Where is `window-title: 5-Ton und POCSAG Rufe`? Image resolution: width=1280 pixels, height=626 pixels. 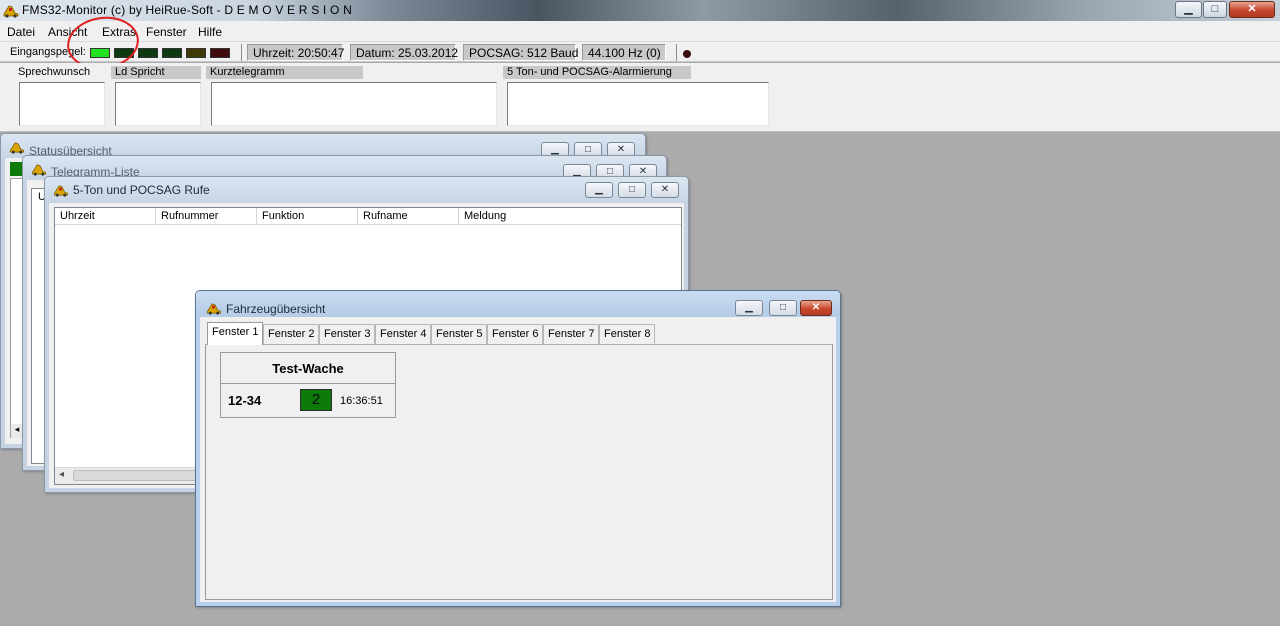
window-title: 5-Ton und POCSAG Rufe is located at coordinates (141, 190).